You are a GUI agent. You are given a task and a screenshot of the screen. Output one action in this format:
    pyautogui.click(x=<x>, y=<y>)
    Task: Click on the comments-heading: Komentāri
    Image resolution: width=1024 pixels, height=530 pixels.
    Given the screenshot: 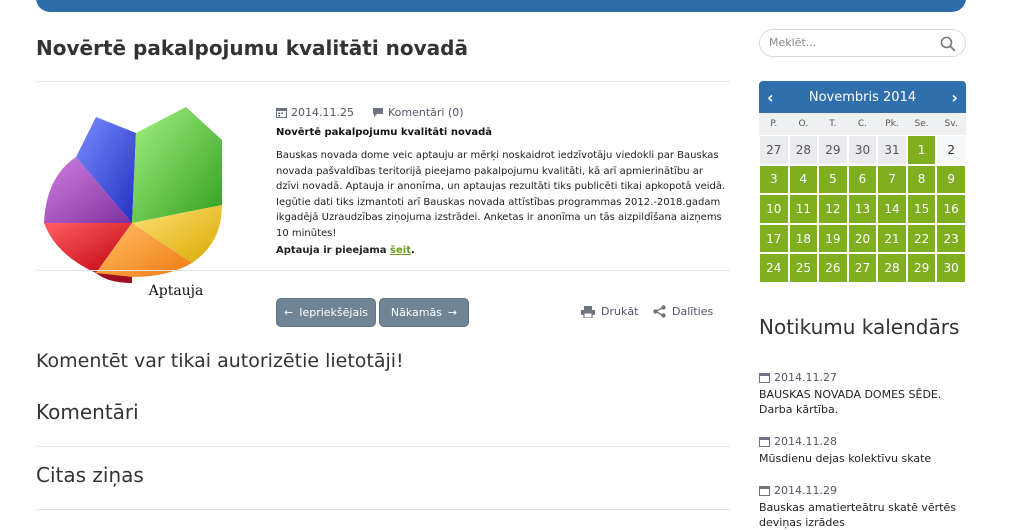 What is the action you would take?
    pyautogui.click(x=87, y=412)
    